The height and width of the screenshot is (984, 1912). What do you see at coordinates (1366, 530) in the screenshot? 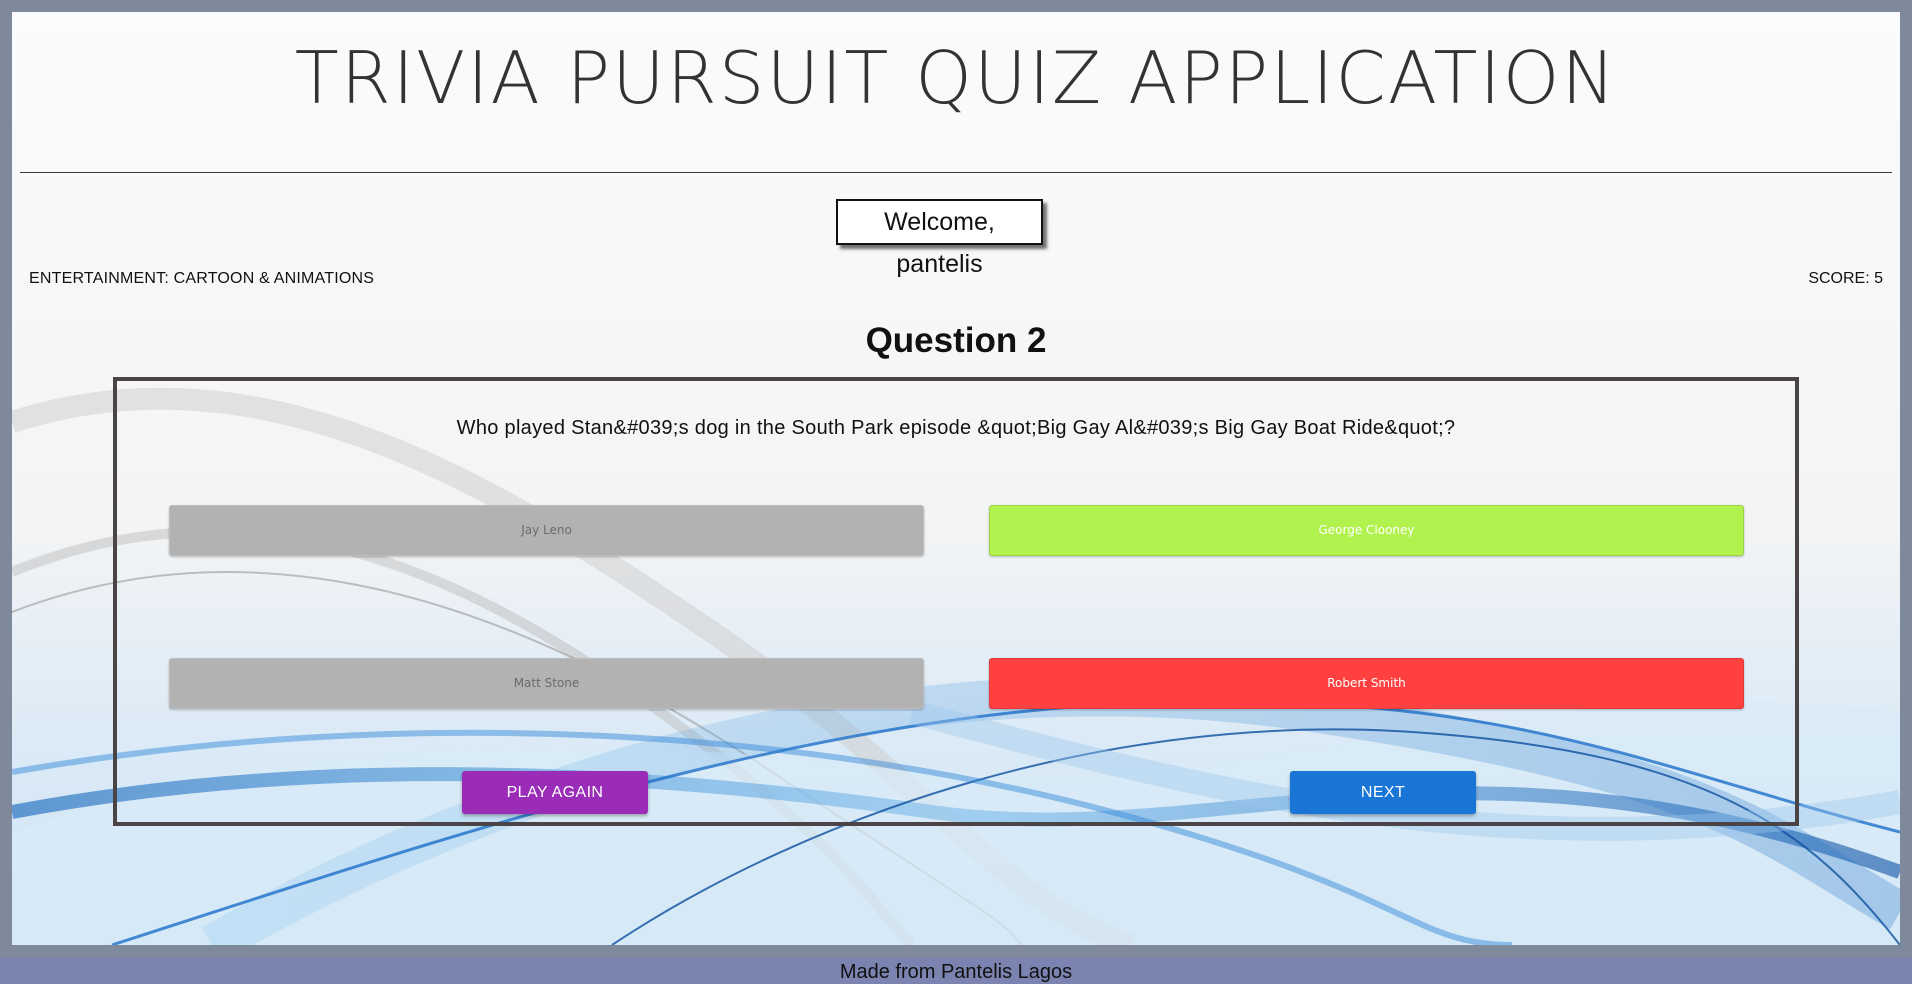
I see `answer-button-2: George Clooney` at bounding box center [1366, 530].